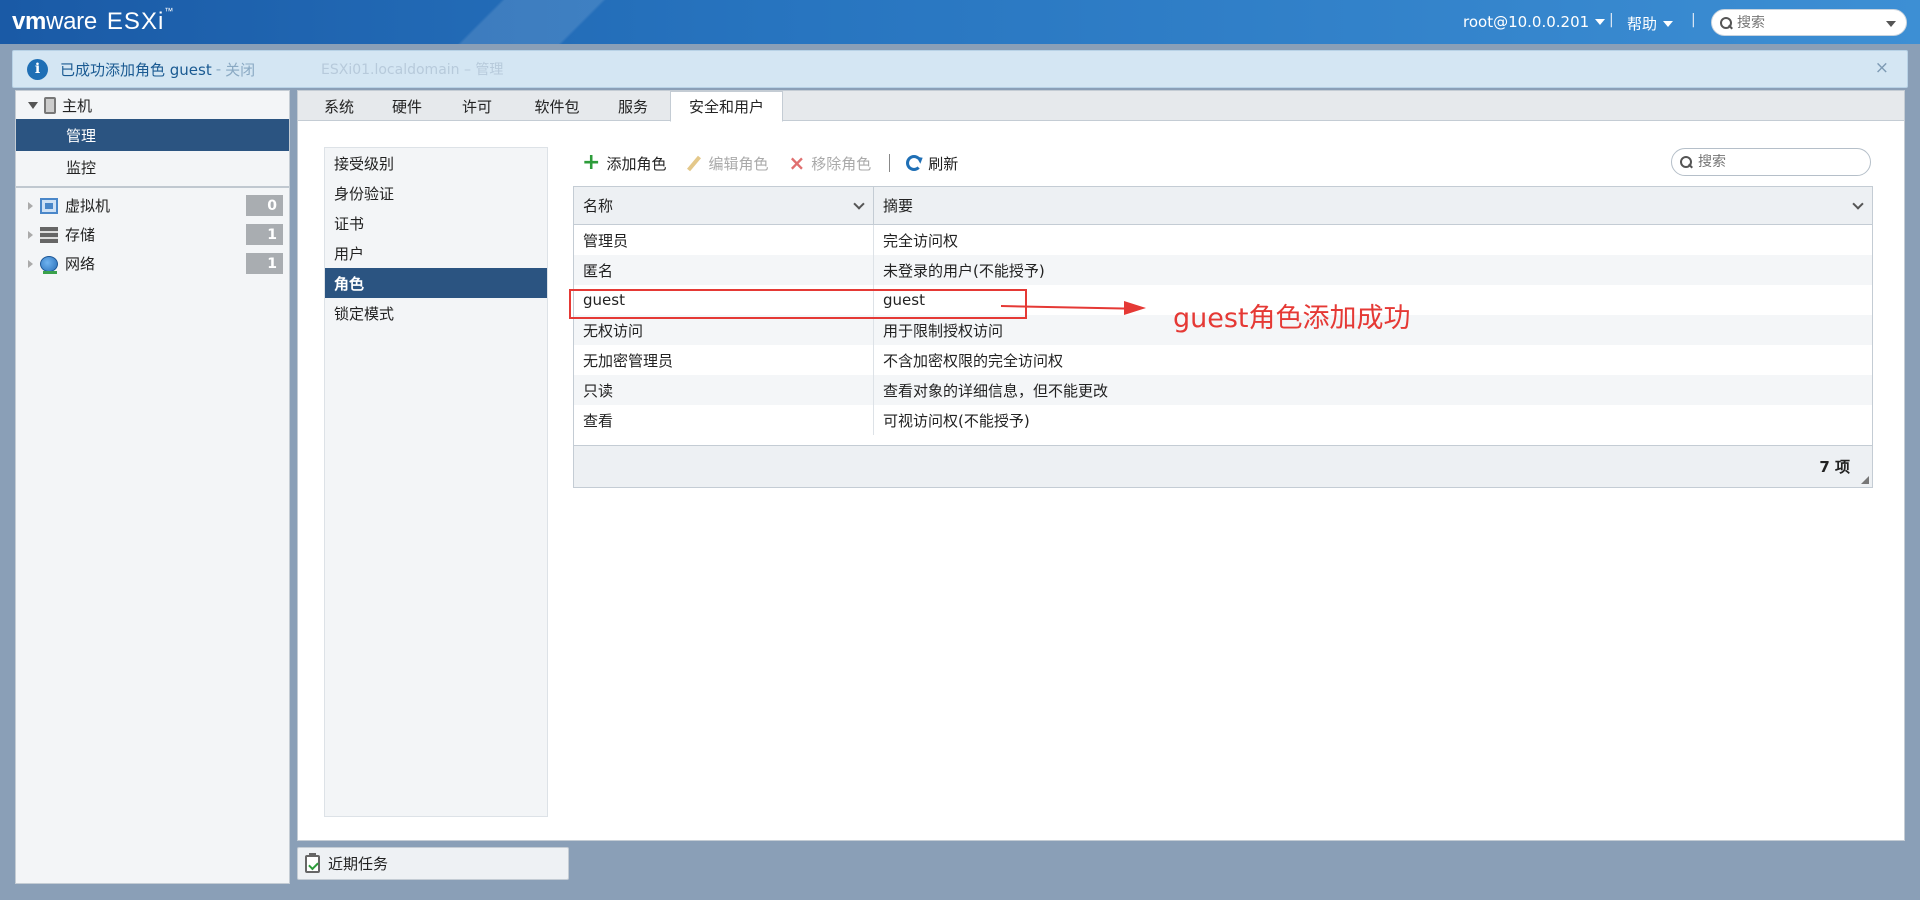 This screenshot has width=1920, height=900. I want to click on cell-name: 无加密管理员, so click(724, 360).